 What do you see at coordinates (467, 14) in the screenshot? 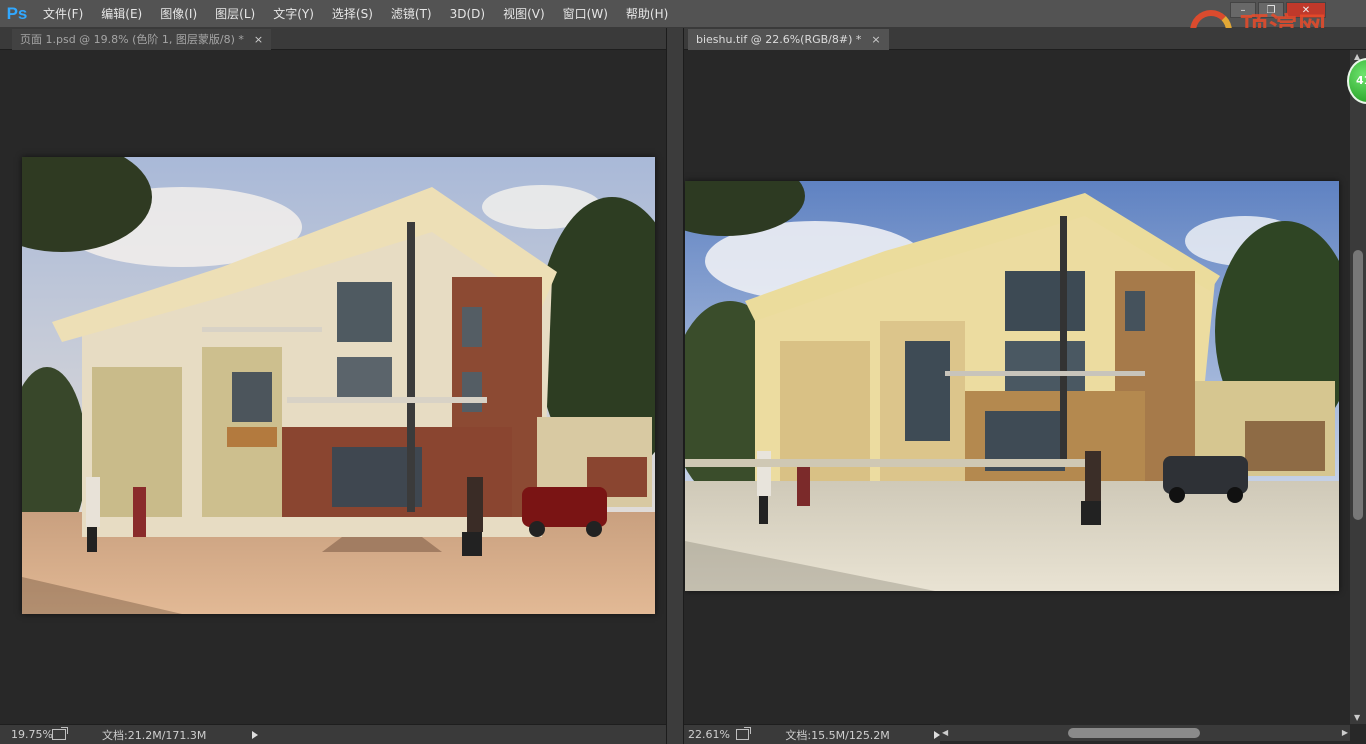
I see `menu-3d: 3D(D)` at bounding box center [467, 14].